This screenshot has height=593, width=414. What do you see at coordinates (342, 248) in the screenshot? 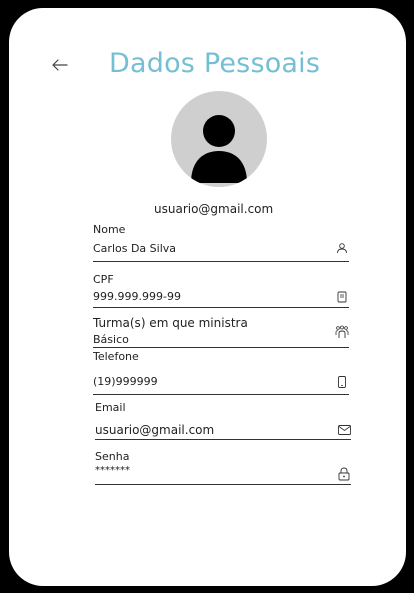
I see `person-icon` at bounding box center [342, 248].